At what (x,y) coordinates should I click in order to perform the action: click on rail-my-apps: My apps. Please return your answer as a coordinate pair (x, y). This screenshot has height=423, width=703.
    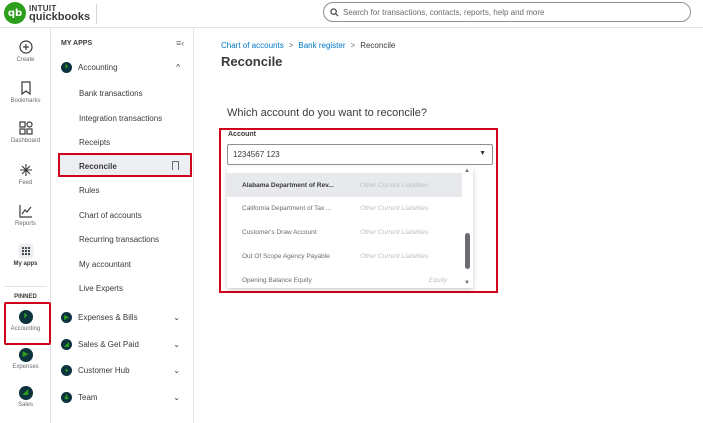
    Looking at the image, I should click on (25, 255).